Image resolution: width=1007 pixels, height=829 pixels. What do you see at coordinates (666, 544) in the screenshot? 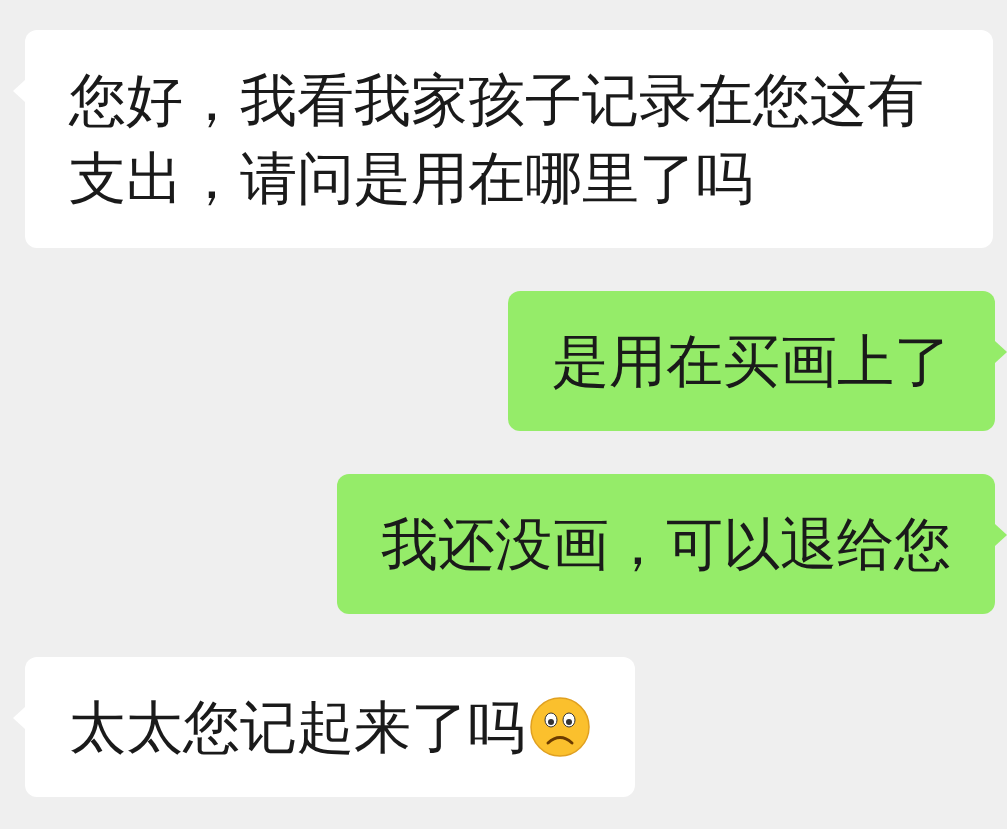
I see `message-text: 我还没画，可以退给您` at bounding box center [666, 544].